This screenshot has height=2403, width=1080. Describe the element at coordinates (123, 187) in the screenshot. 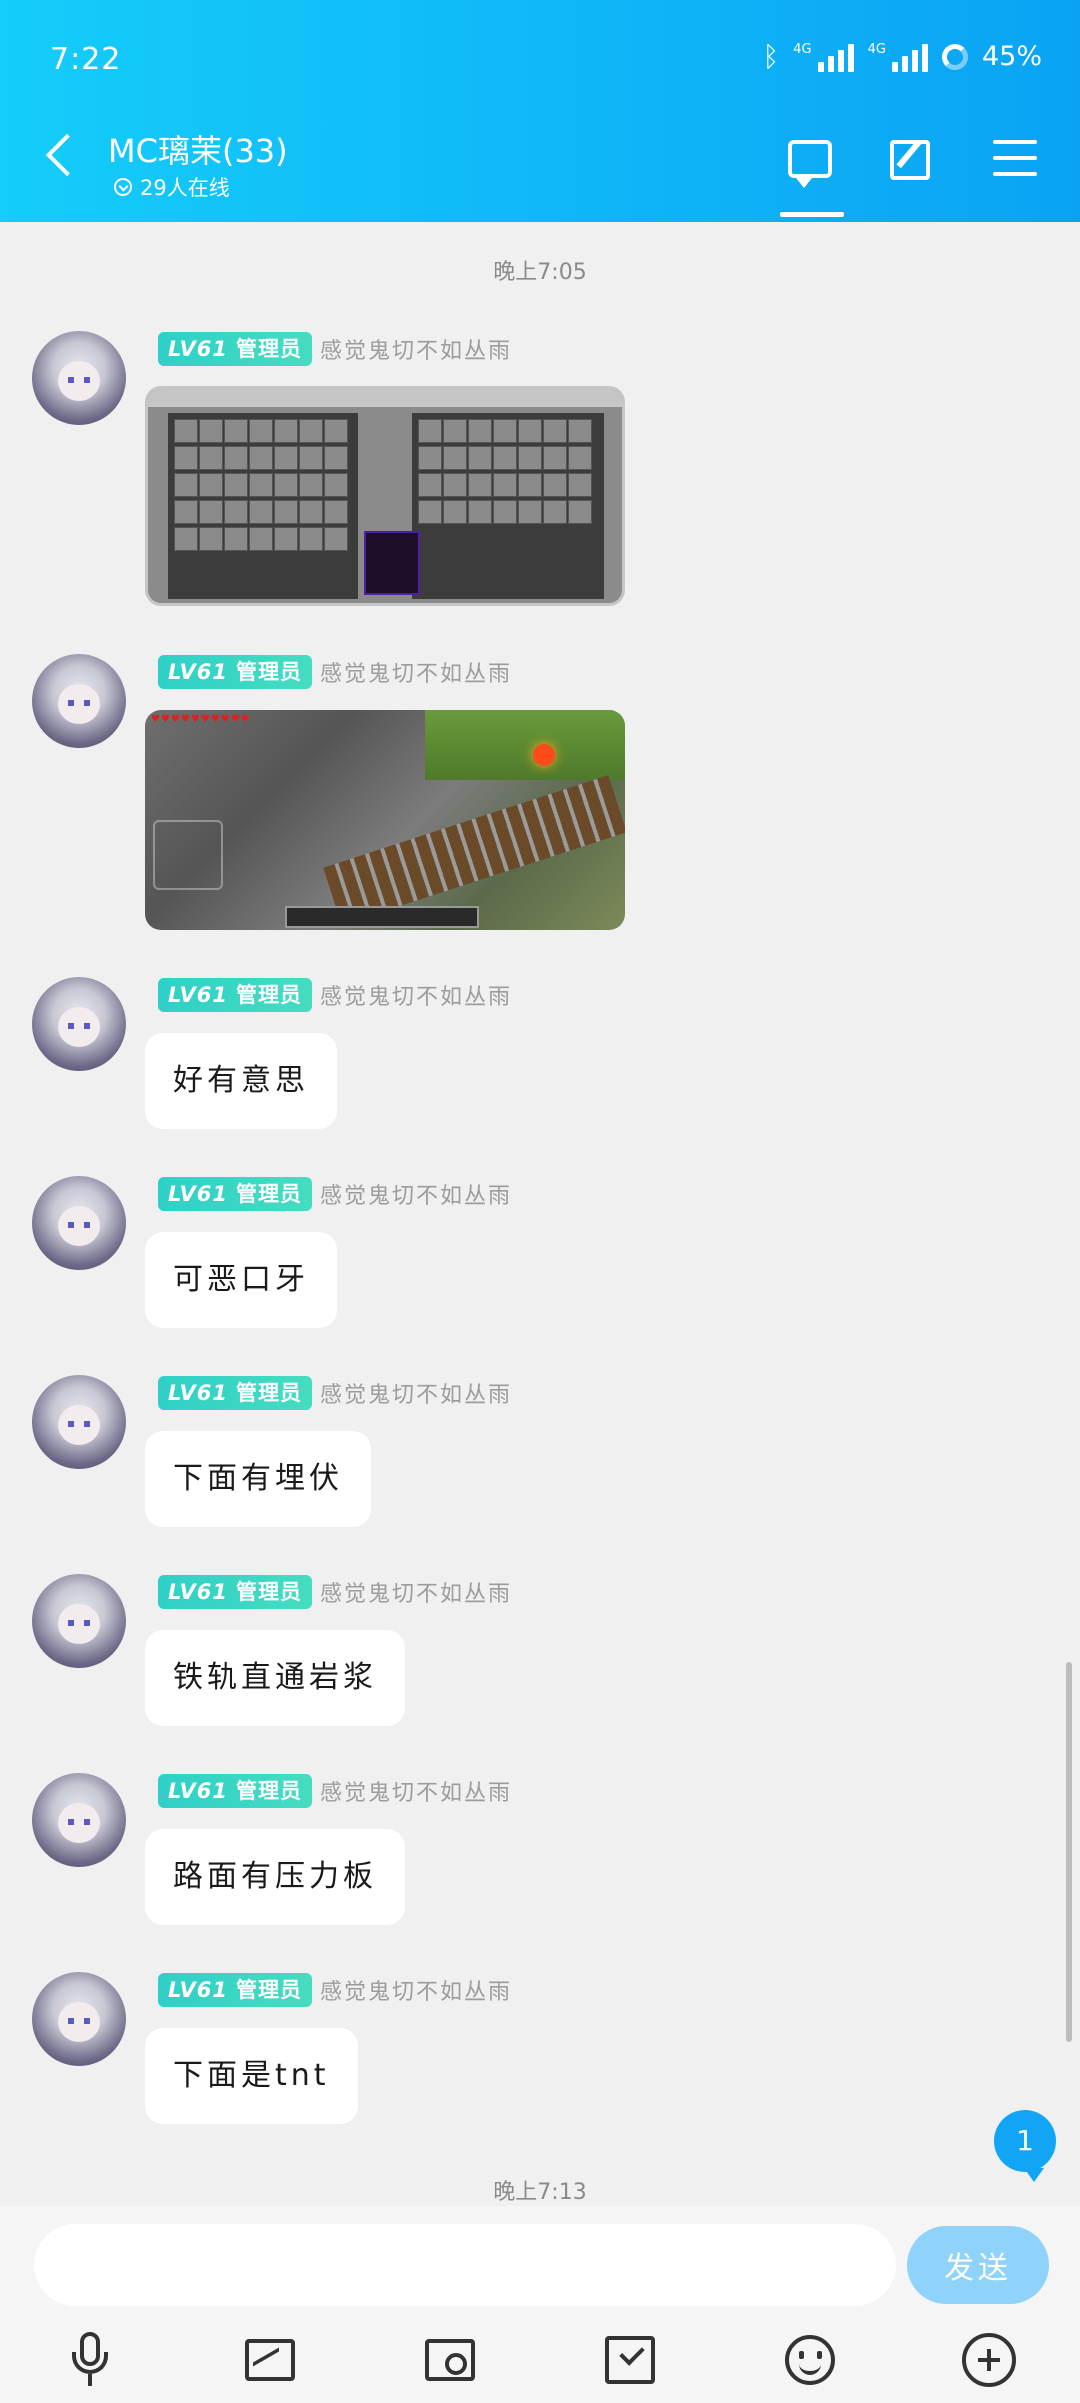

I see `chevron-circle-icon` at that location.